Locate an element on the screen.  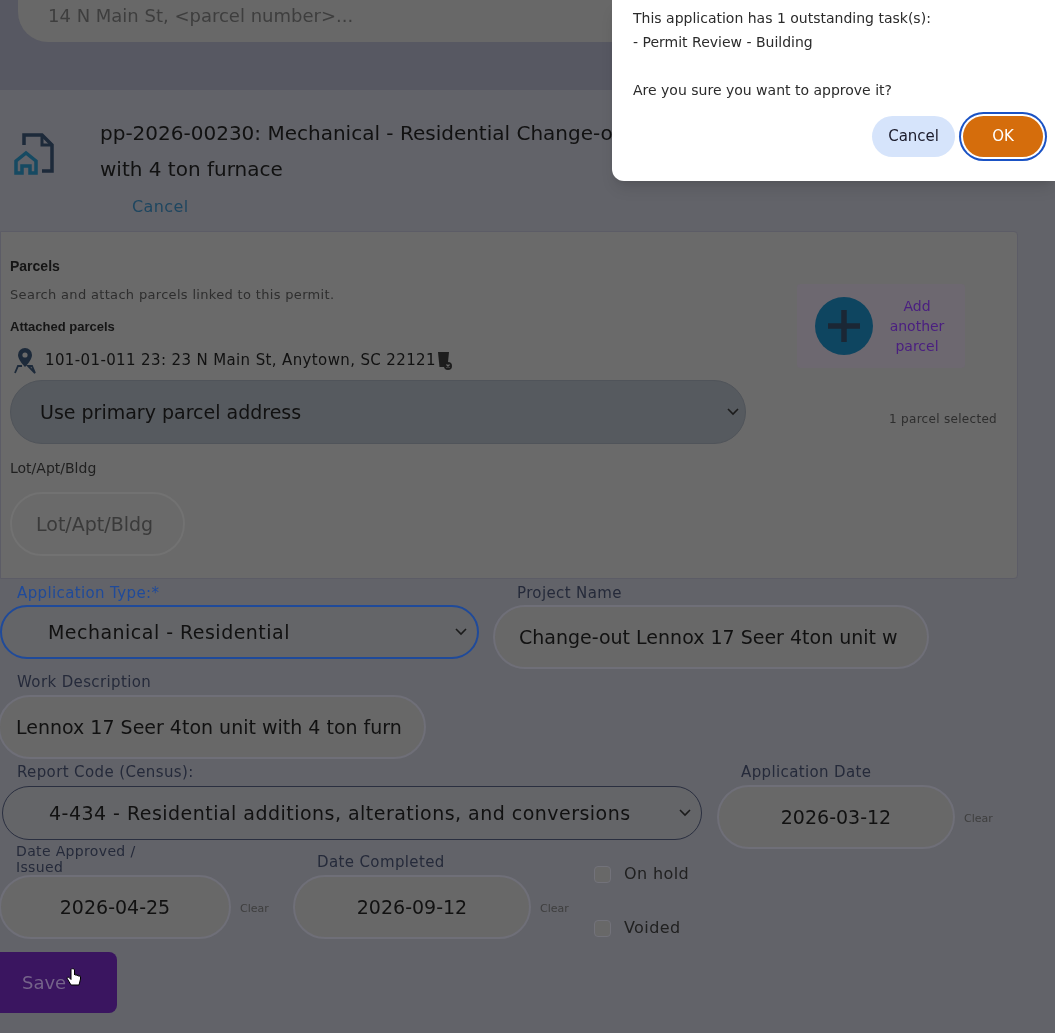
dialog-cancel-button: Cancel is located at coordinates (913, 136).